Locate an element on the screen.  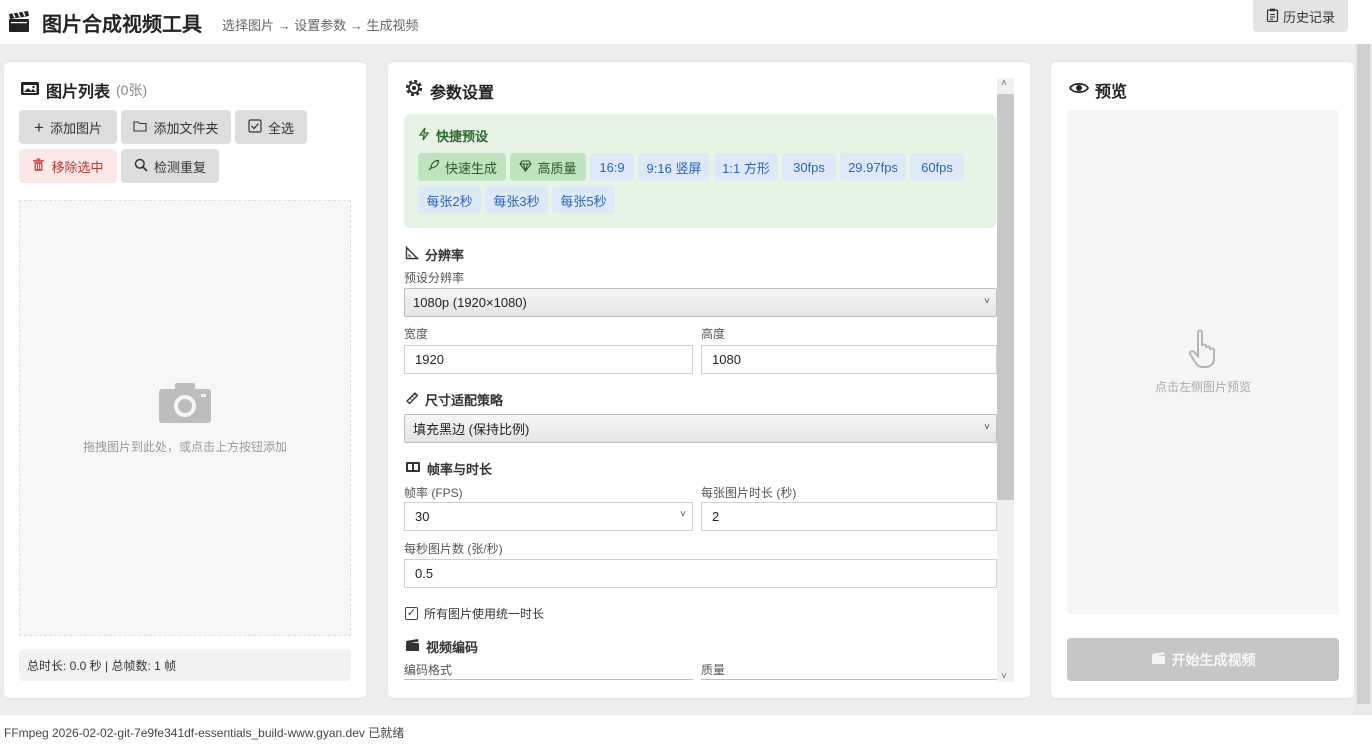
image-drop-zone: 拖拽图片到此处，或点击上方按钮添加 is located at coordinates (185, 418).